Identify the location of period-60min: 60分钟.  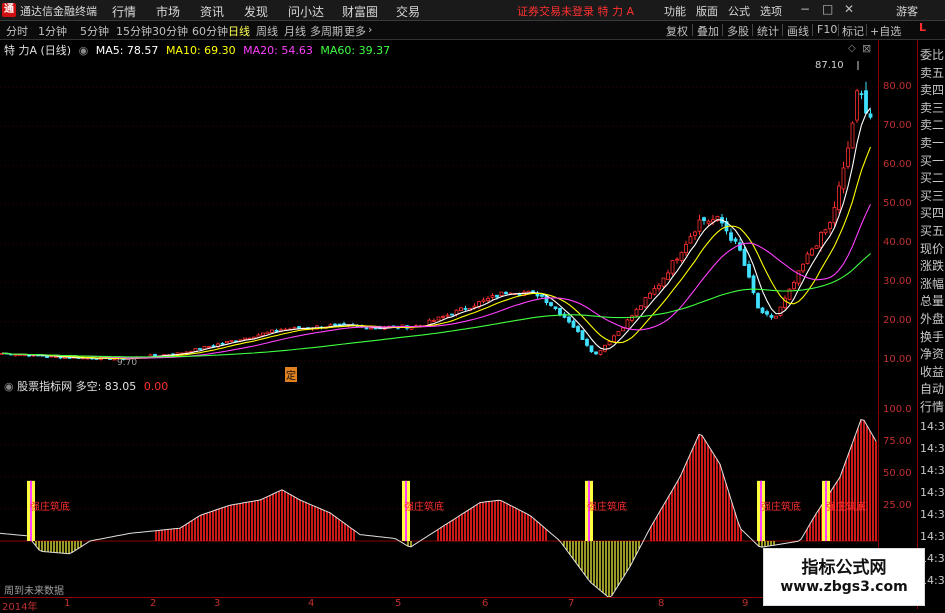
(210, 31).